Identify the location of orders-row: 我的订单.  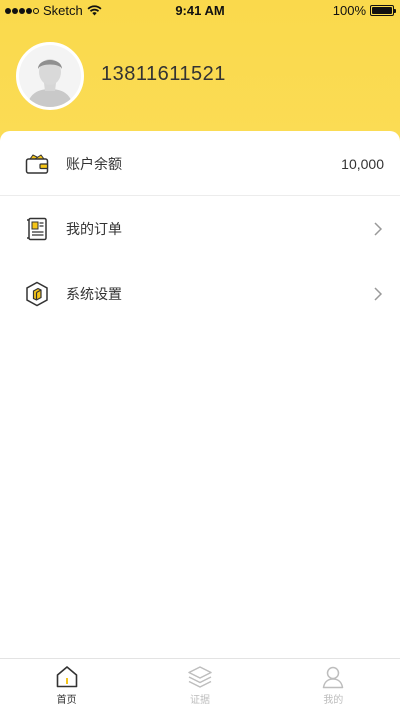
(200, 228).